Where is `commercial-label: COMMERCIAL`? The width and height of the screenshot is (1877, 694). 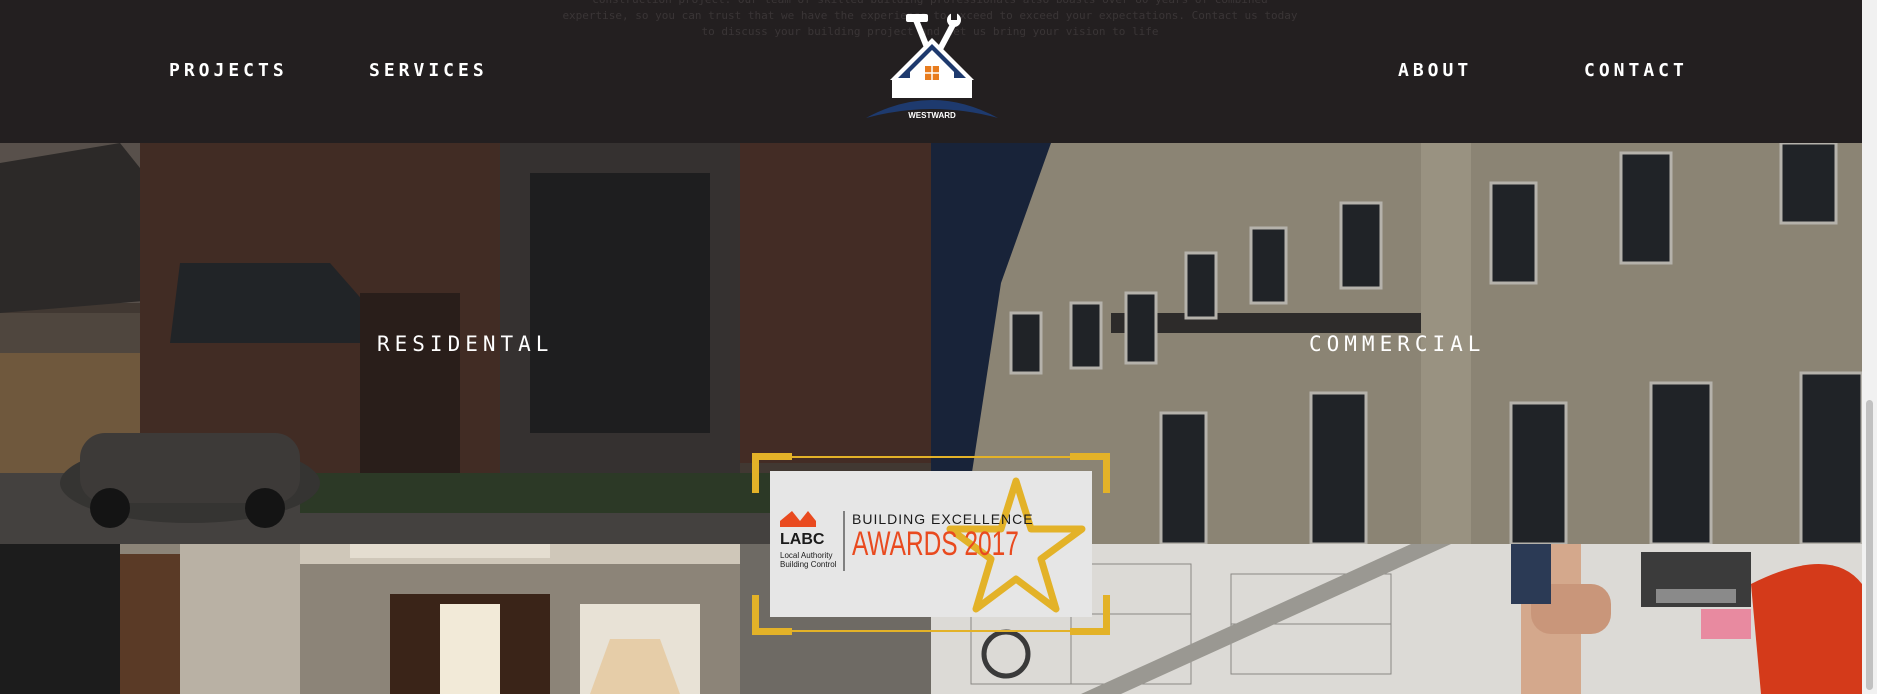 commercial-label: COMMERCIAL is located at coordinates (1397, 344).